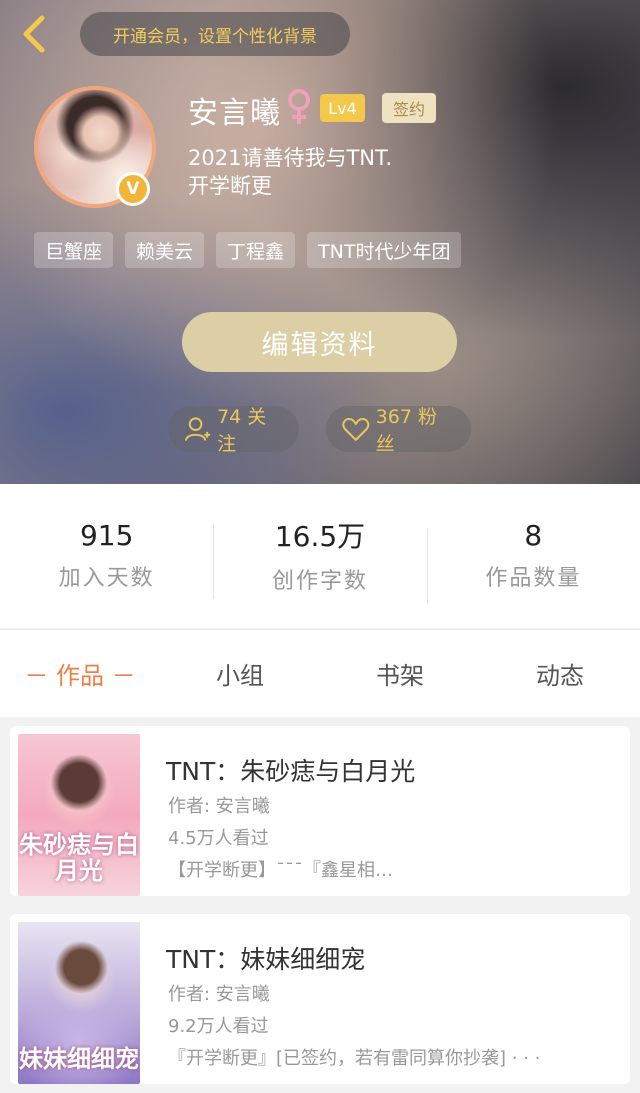  Describe the element at coordinates (299, 106) in the screenshot. I see `female-icon` at that location.